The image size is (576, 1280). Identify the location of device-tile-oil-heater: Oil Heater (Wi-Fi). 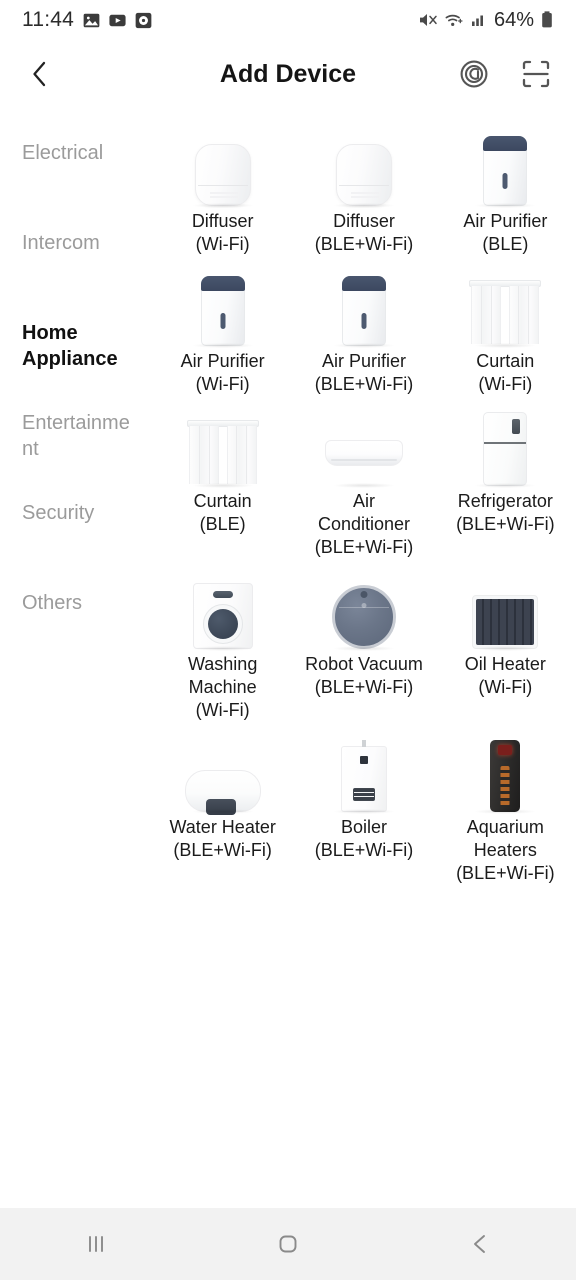
(505, 640).